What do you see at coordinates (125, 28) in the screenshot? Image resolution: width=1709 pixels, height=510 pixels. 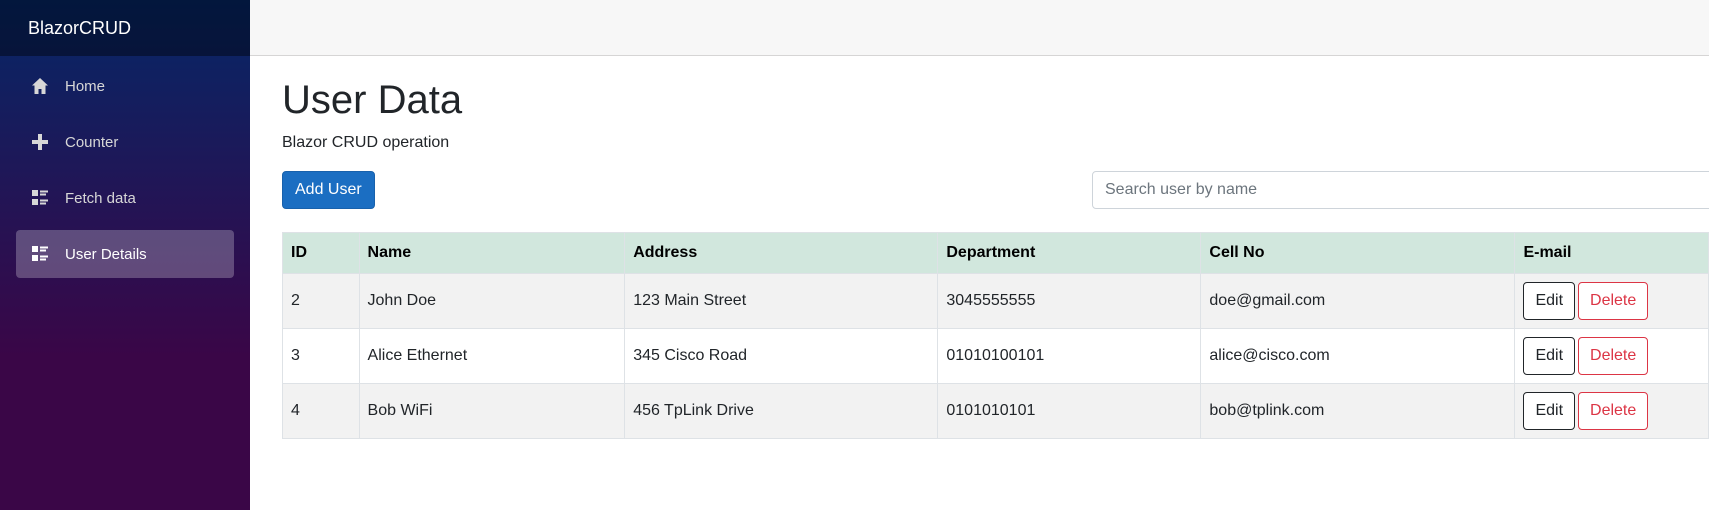 I see `brand-title: BlazorCRUD` at bounding box center [125, 28].